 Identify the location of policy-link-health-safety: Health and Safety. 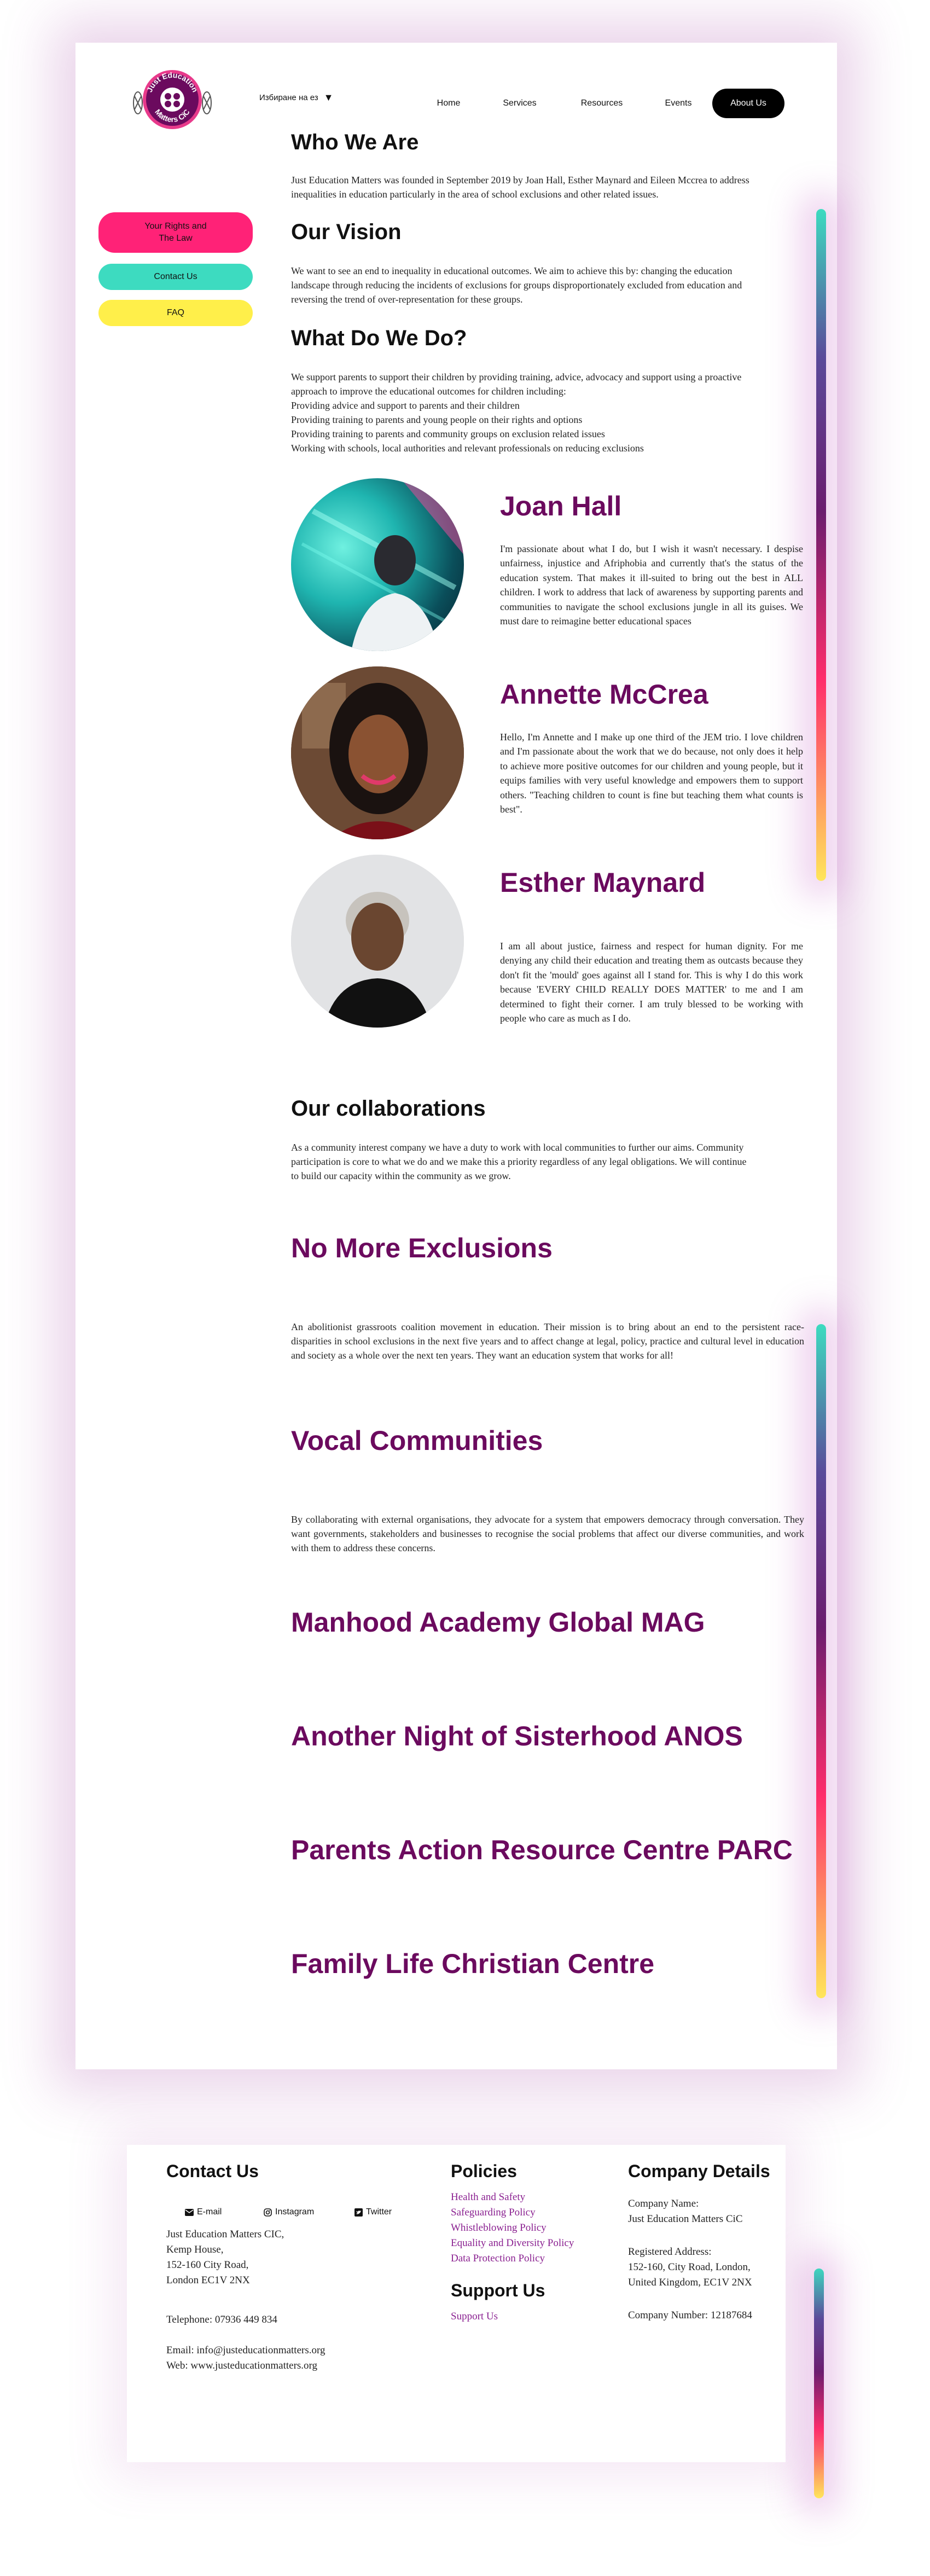
(488, 2197).